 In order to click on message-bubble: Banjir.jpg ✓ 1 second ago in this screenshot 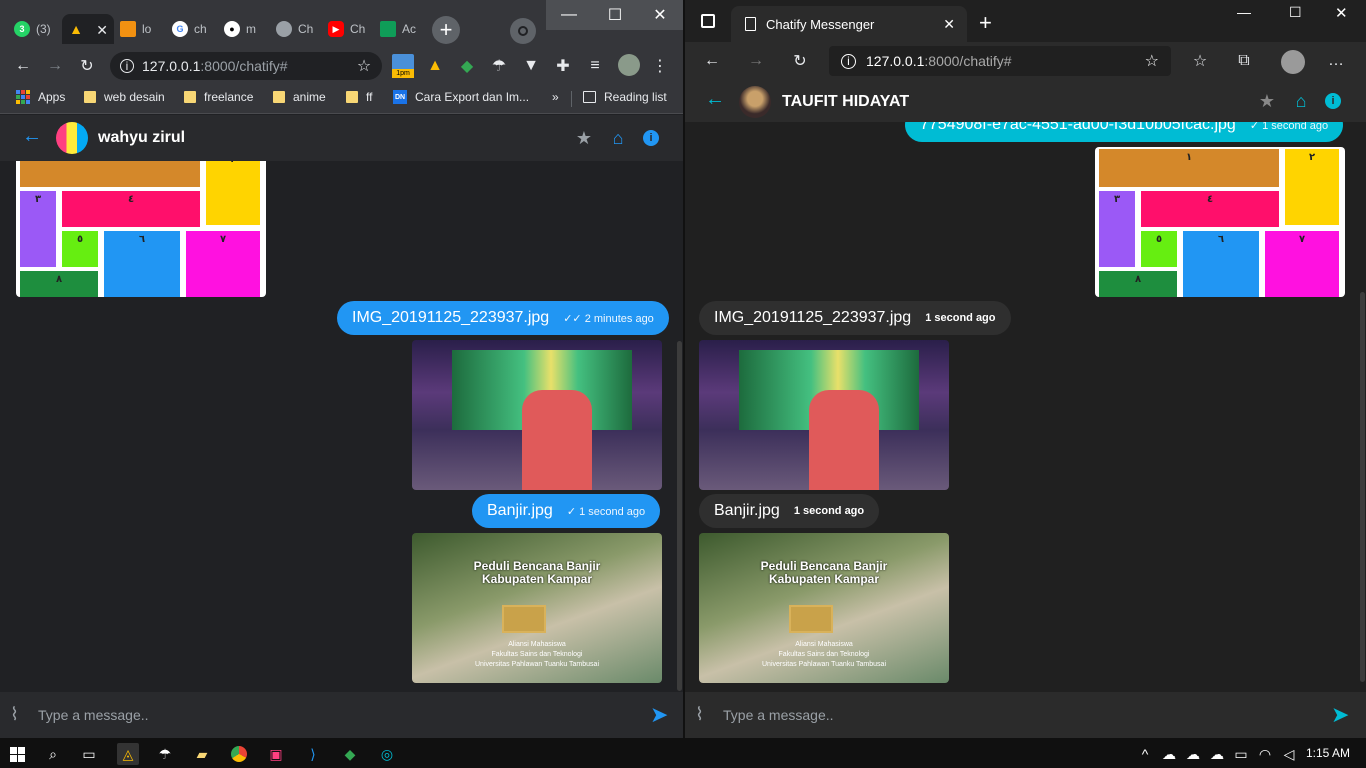, I will do `click(566, 511)`.